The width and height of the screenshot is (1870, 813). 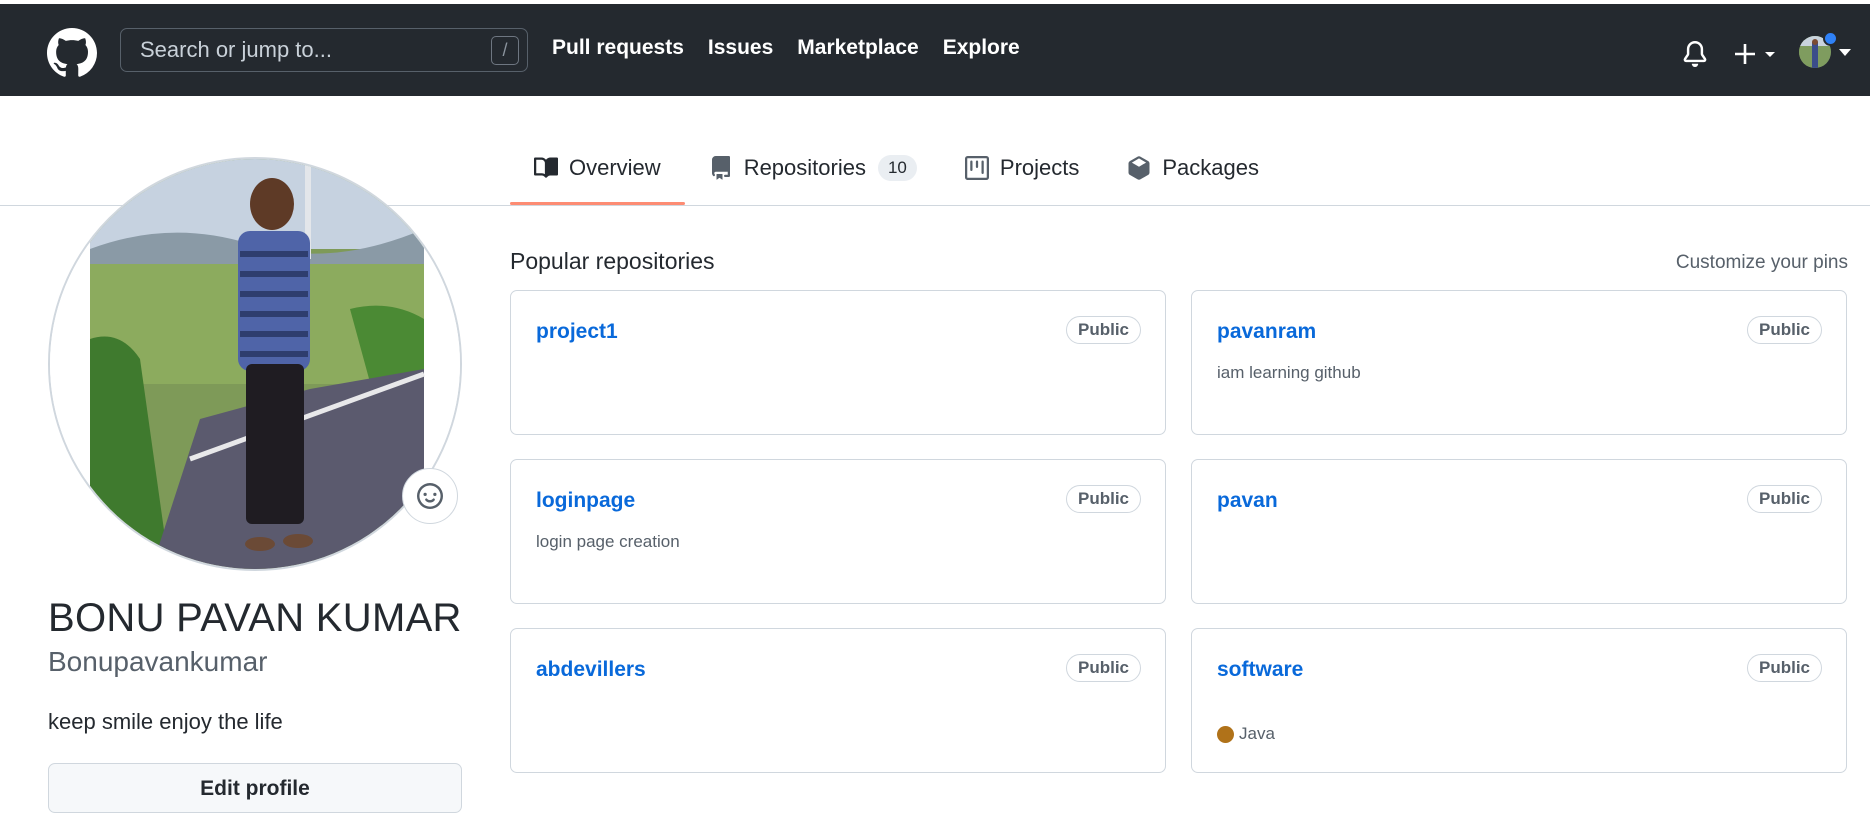 What do you see at coordinates (612, 261) in the screenshot?
I see `popular-repositories-heading: Popular repositories` at bounding box center [612, 261].